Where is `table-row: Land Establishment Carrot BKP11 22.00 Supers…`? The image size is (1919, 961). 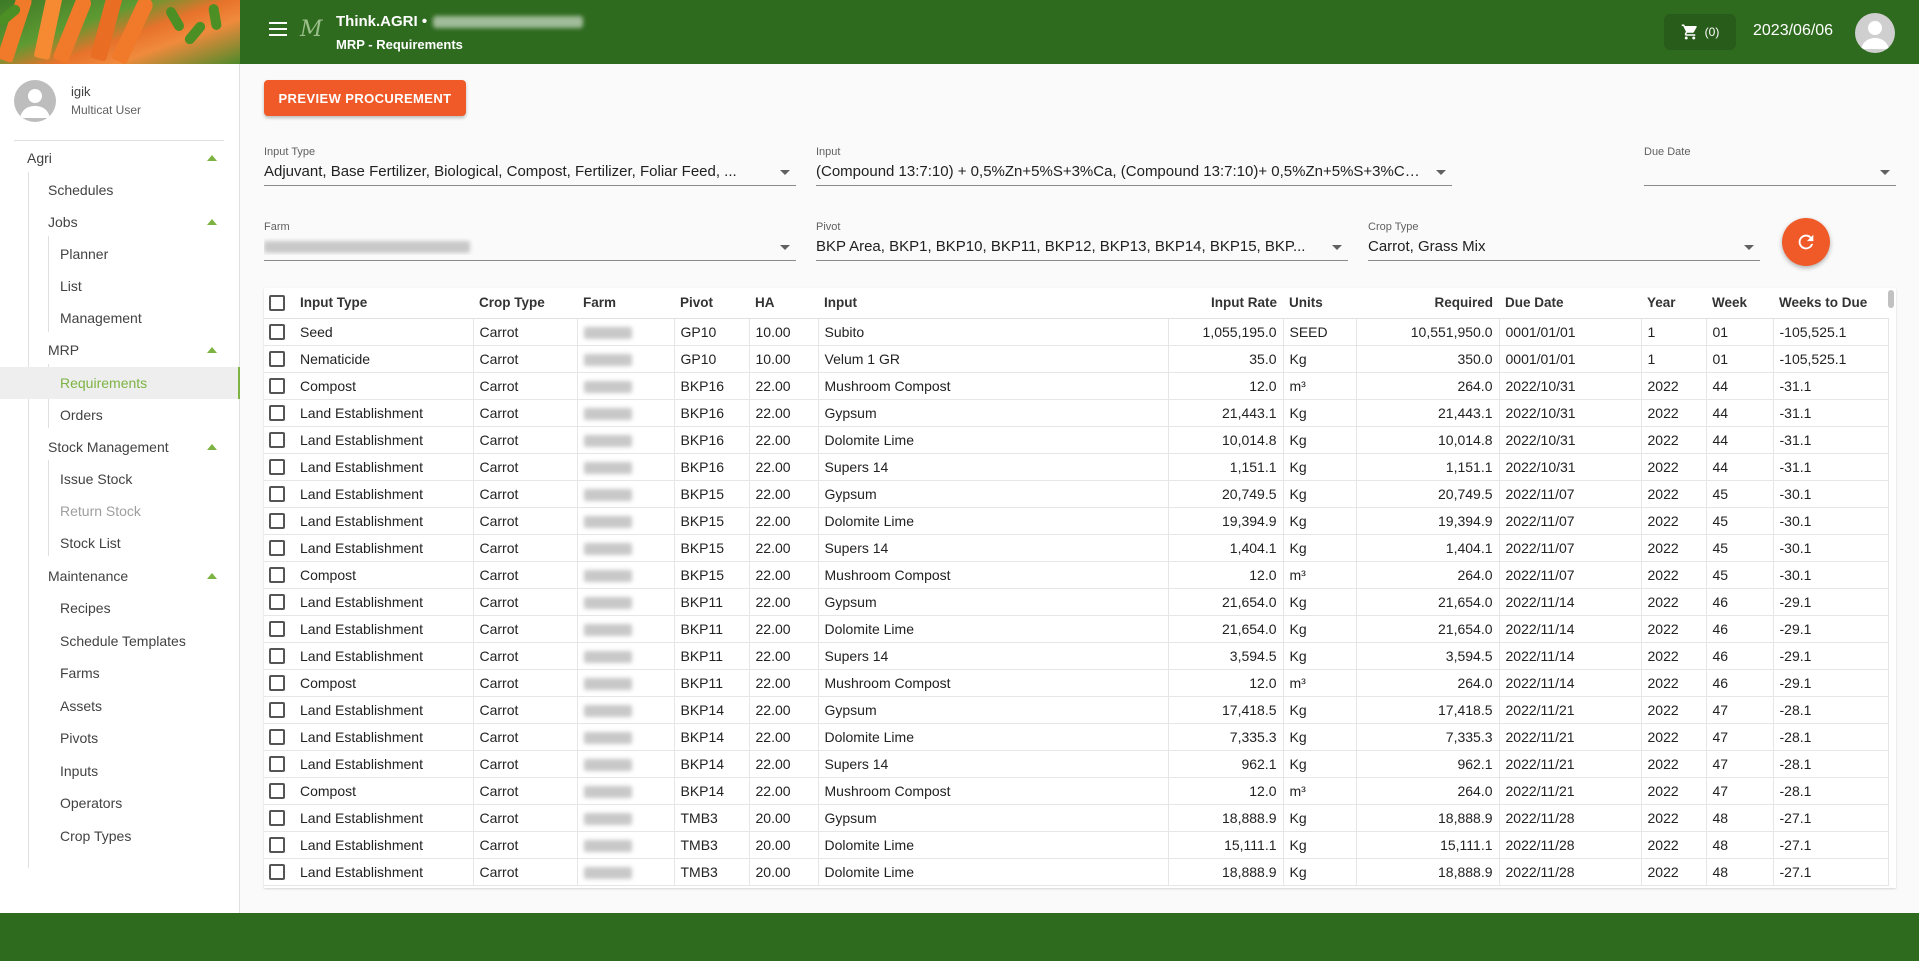
table-row: Land Establishment Carrot BKP11 22.00 Supers… is located at coordinates (1076, 656).